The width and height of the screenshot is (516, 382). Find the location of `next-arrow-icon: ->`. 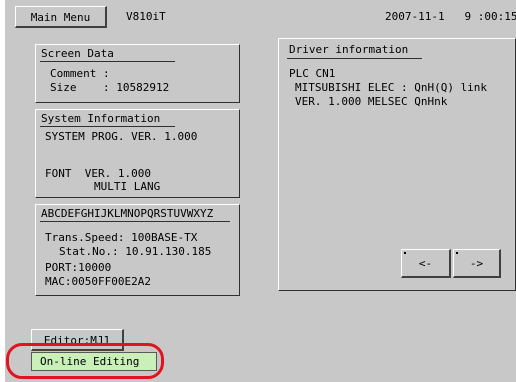

next-arrow-icon: -> is located at coordinates (476, 263).